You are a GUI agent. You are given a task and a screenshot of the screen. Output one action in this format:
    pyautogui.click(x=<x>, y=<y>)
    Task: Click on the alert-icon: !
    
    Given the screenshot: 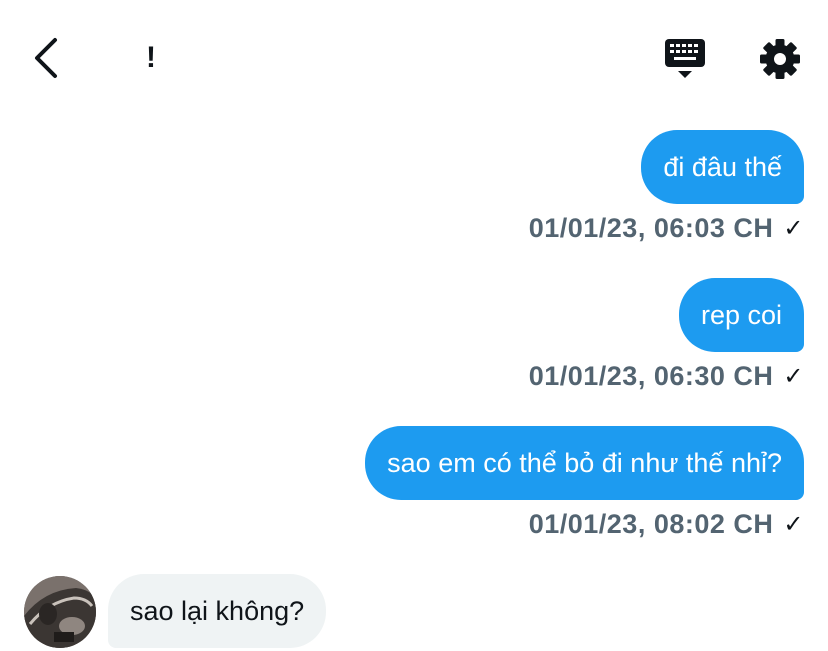 What is the action you would take?
    pyautogui.click(x=151, y=57)
    